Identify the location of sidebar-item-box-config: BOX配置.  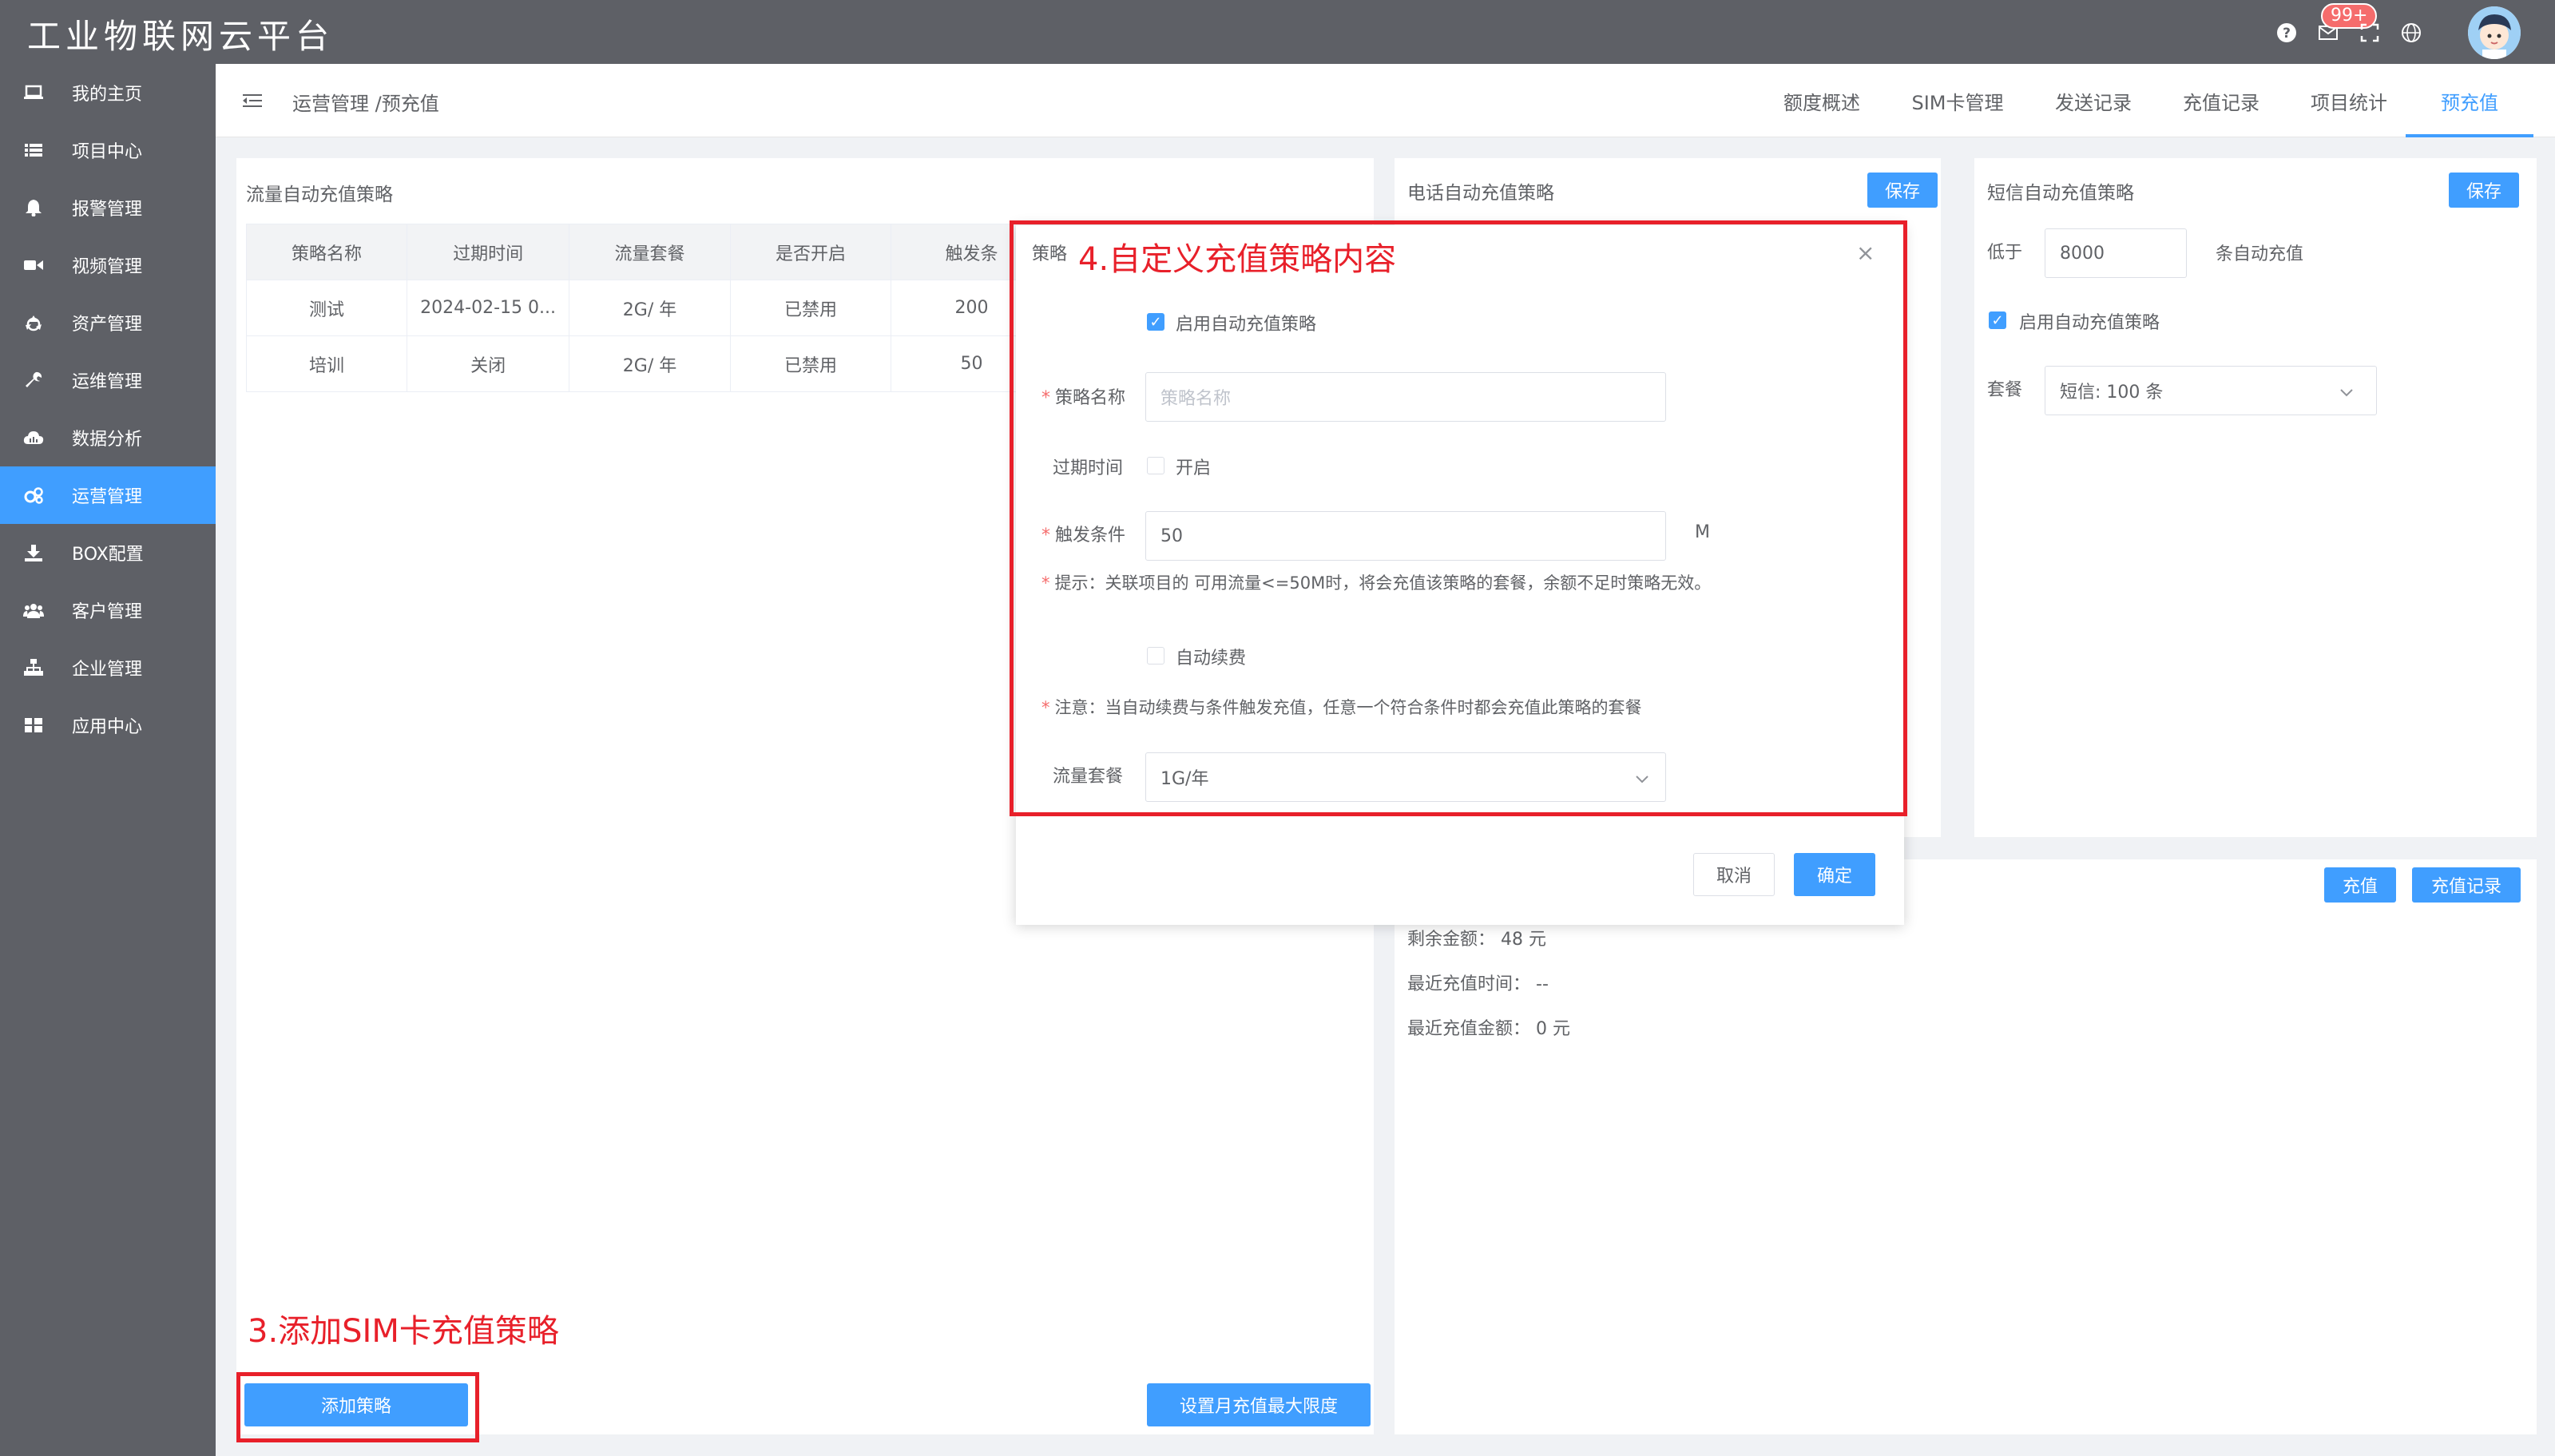
(108, 552).